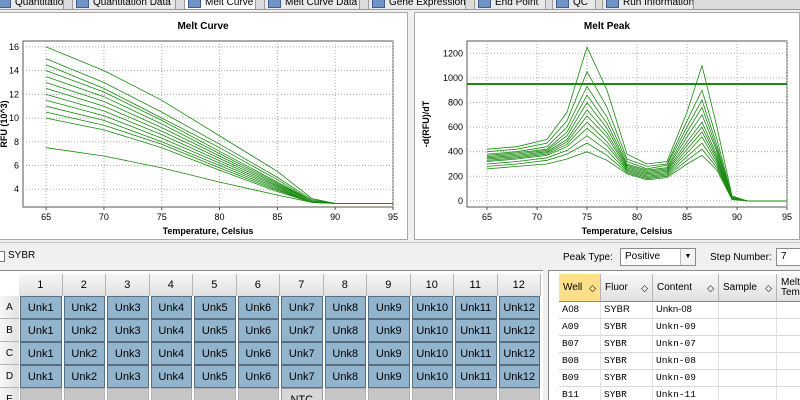 The height and width of the screenshot is (400, 800). Describe the element at coordinates (580, 393) in the screenshot. I see `table-cell: B11` at that location.